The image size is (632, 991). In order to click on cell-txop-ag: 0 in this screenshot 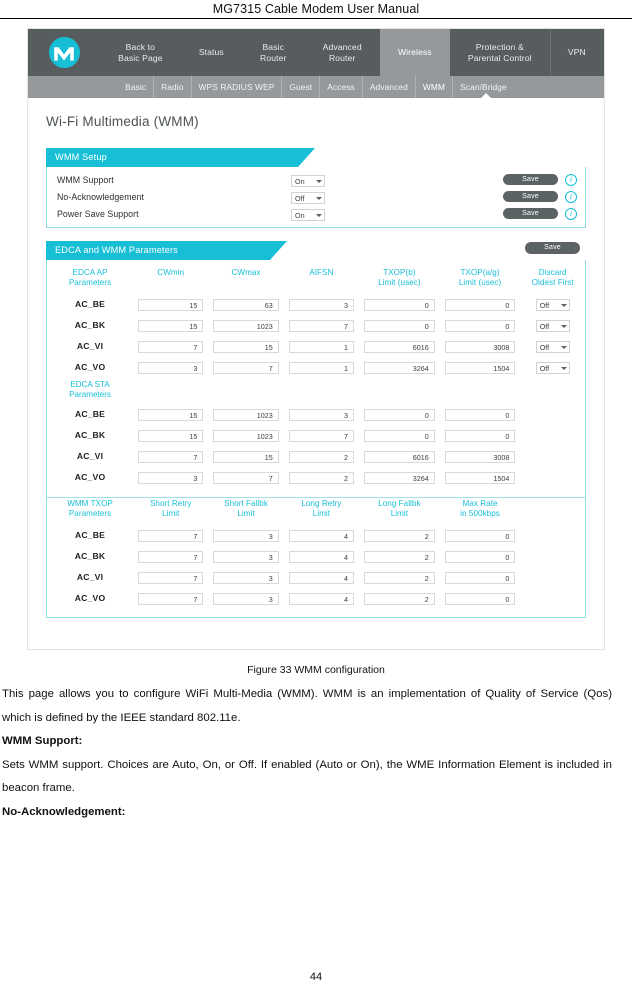, I will do `click(480, 324)`.